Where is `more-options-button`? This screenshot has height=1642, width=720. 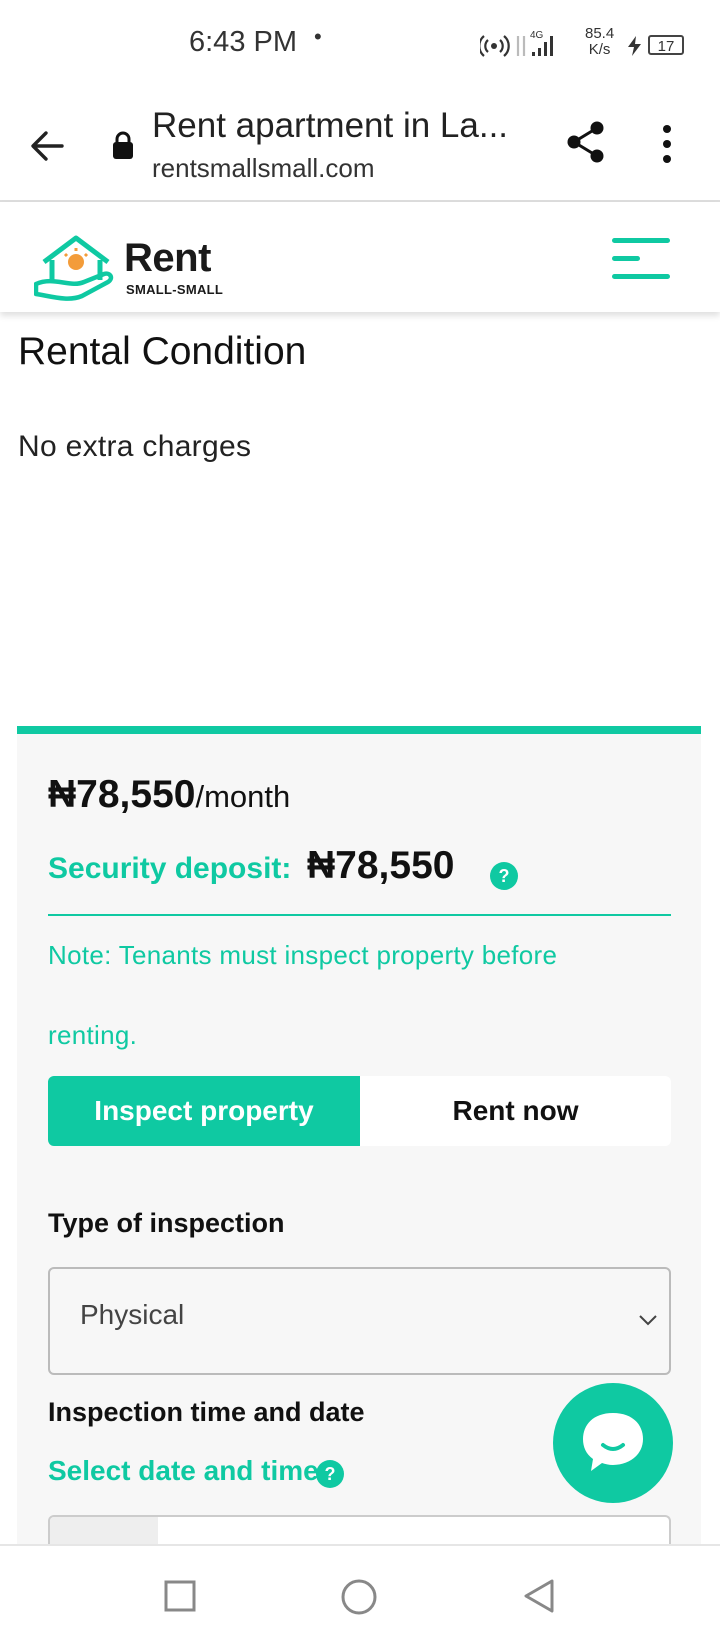 more-options-button is located at coordinates (667, 146).